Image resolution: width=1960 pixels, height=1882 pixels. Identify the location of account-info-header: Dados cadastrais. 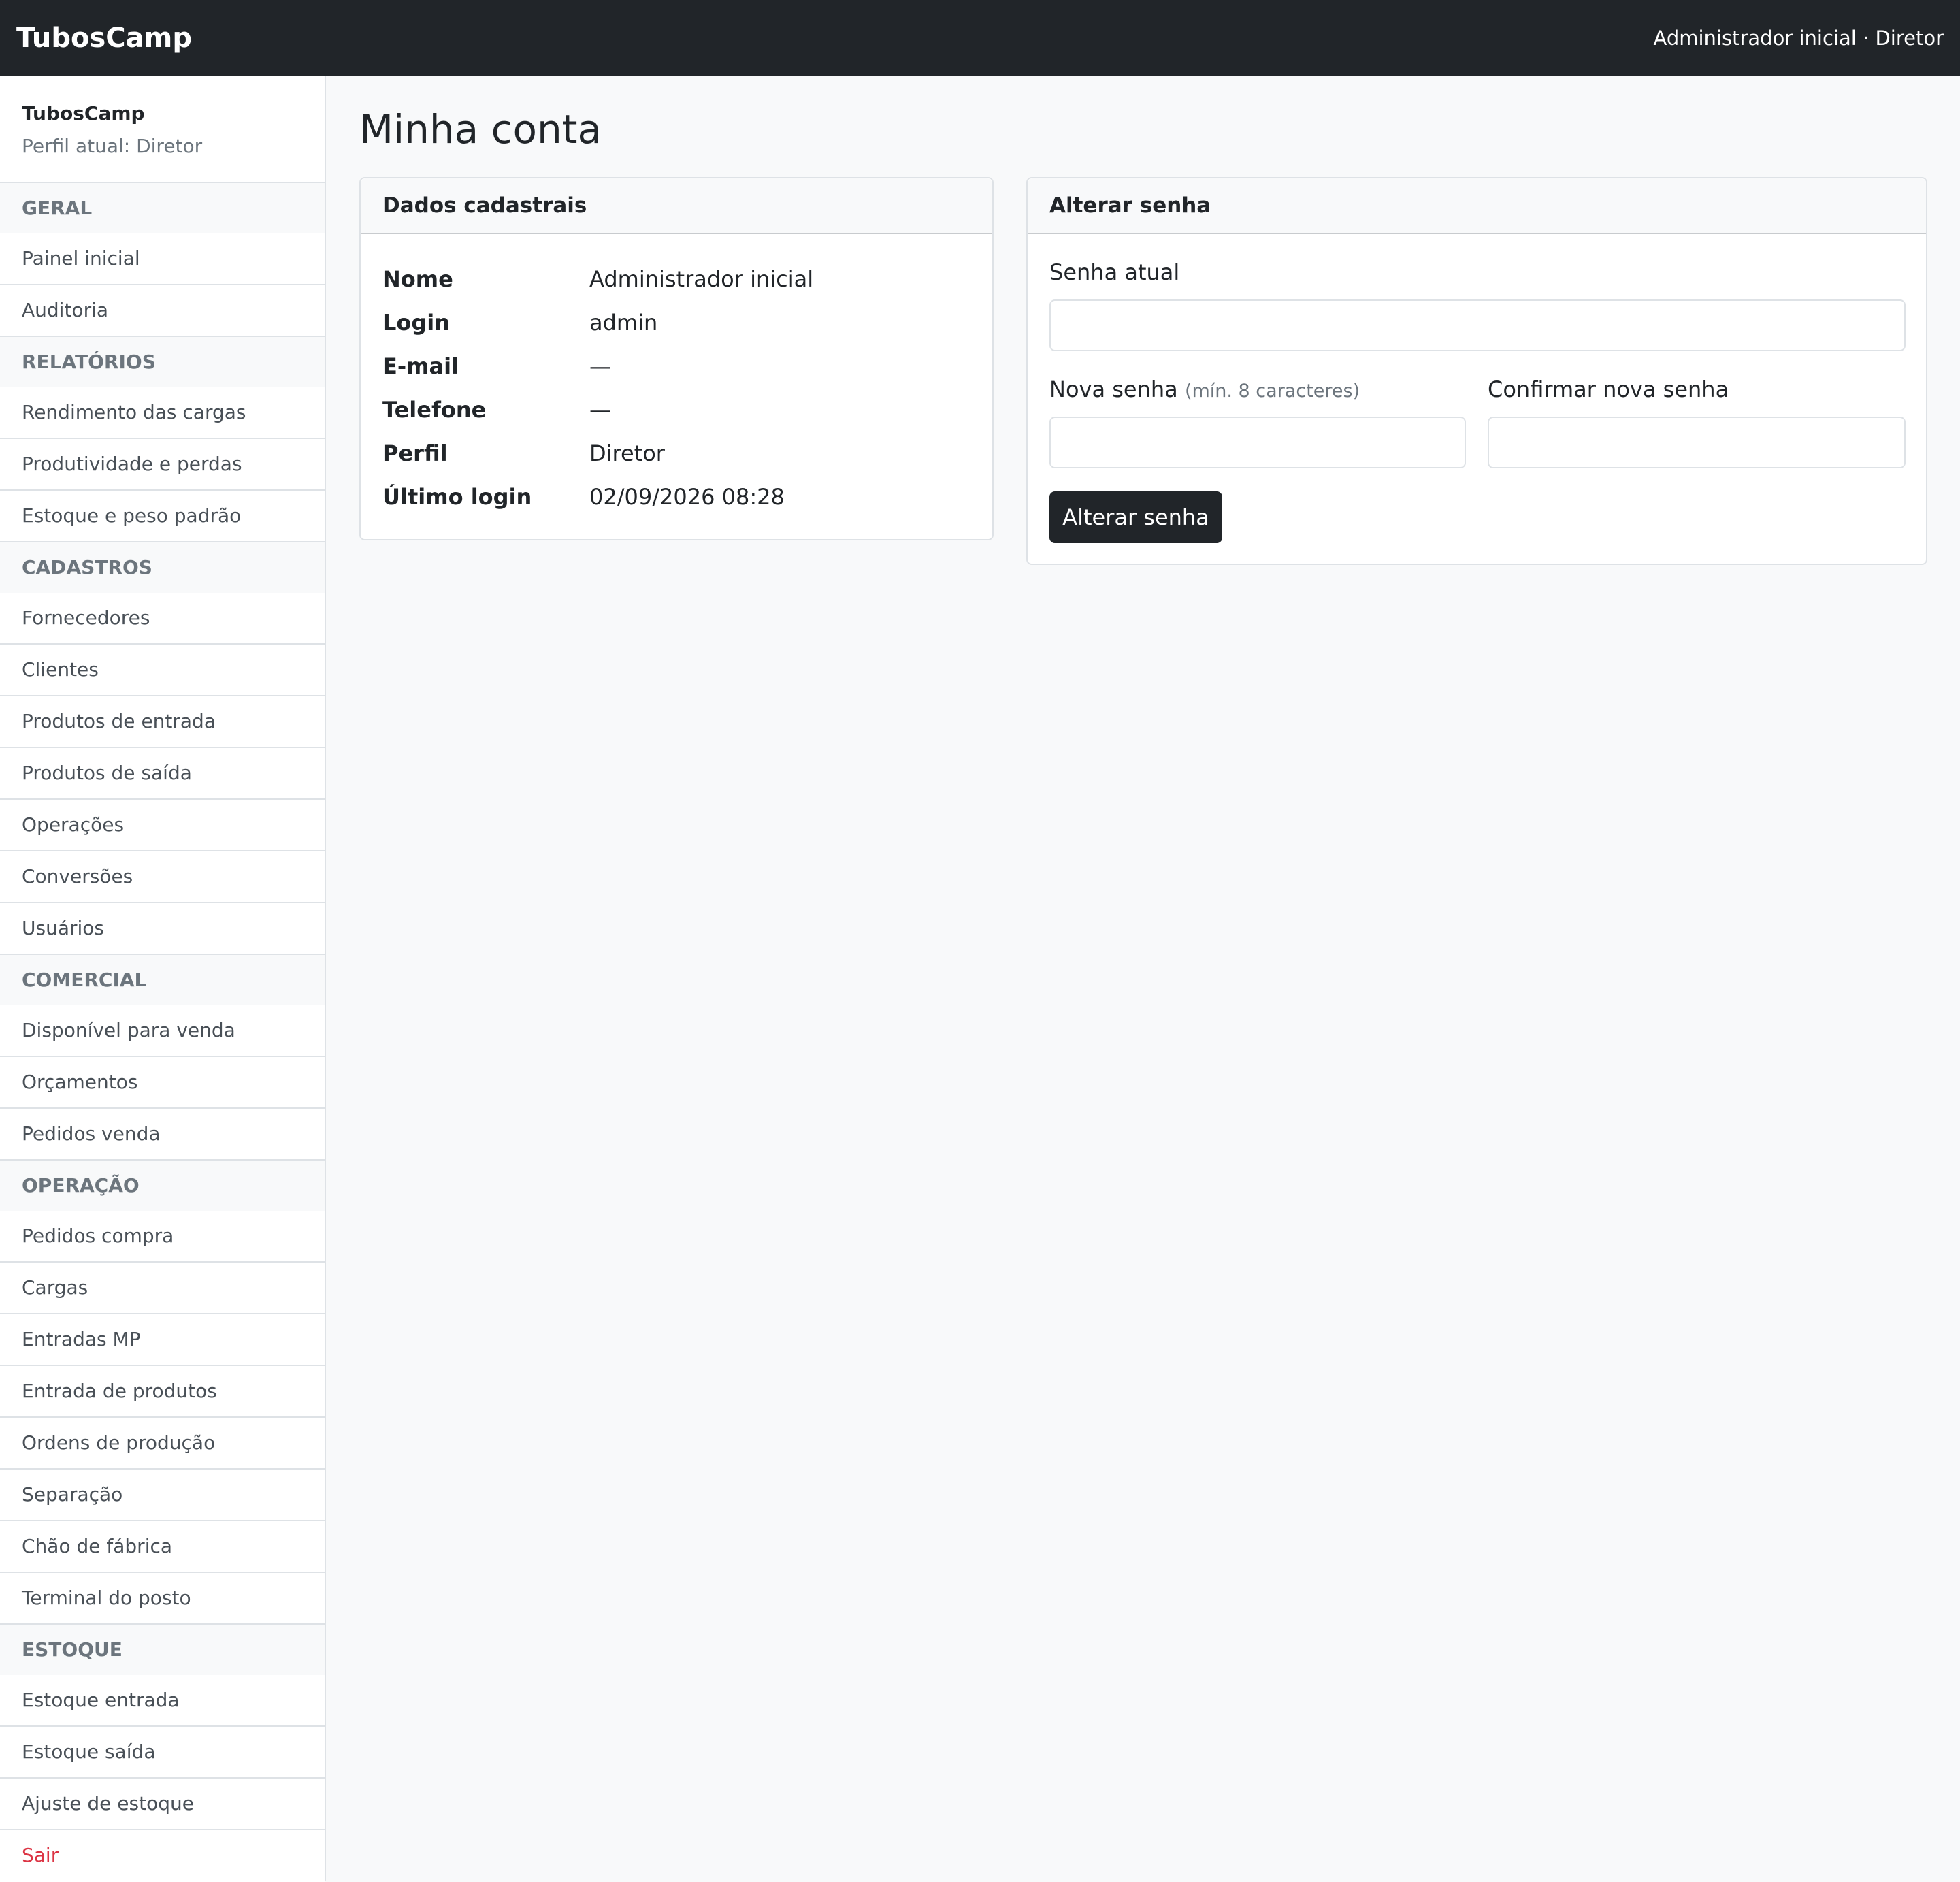
(677, 206).